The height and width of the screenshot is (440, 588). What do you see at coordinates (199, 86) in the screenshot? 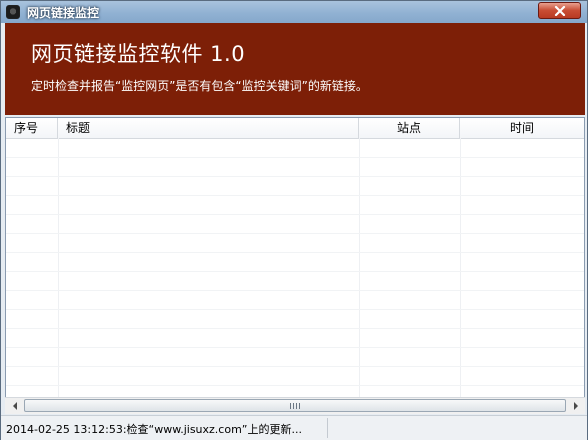
I see `app-description: 定时检查并报告“监控网页”是否有包含“监控关键词”的新链接。` at bounding box center [199, 86].